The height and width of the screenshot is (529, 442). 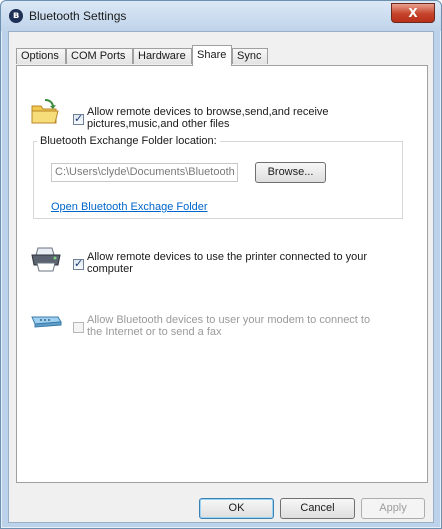 I want to click on printer-label-line2: computer, so click(x=110, y=269).